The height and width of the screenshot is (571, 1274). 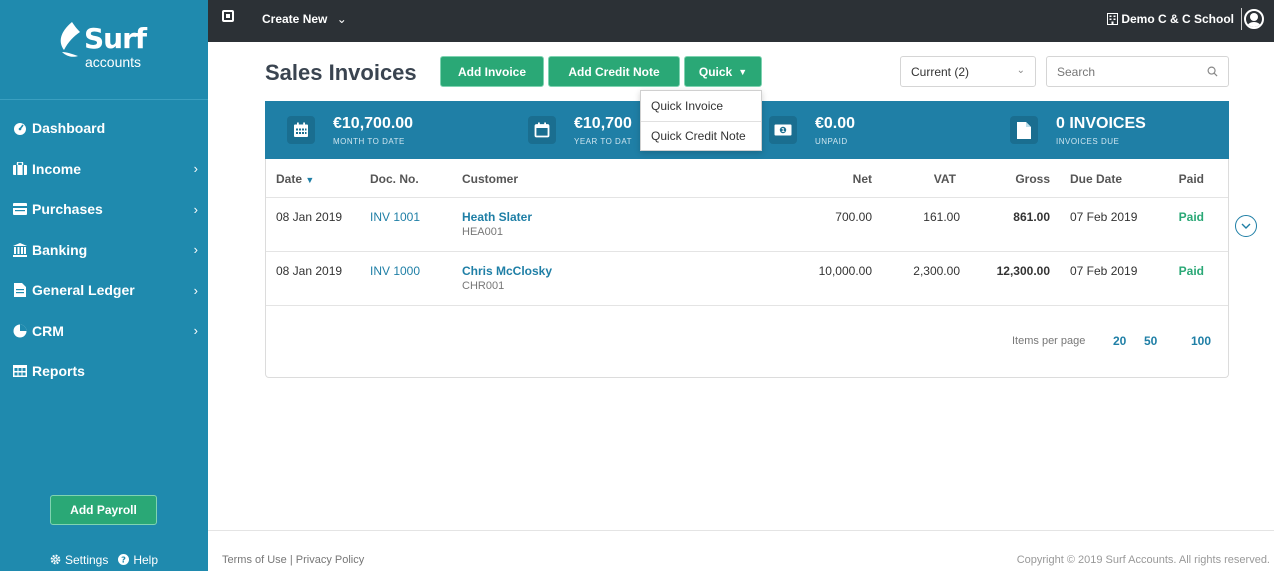 I want to click on cell-gross: 861.00, so click(x=1031, y=217).